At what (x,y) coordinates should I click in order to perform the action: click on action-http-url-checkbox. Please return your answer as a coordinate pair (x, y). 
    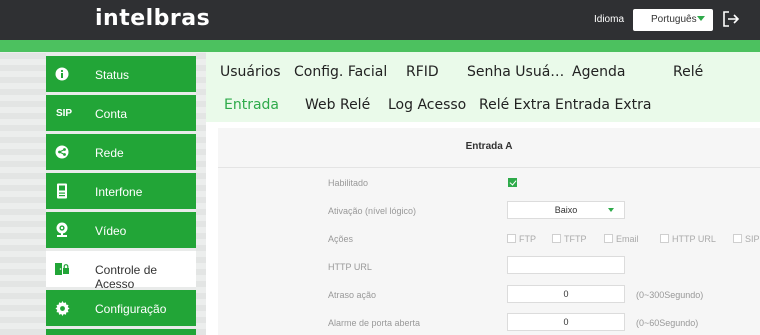
    Looking at the image, I should click on (664, 238).